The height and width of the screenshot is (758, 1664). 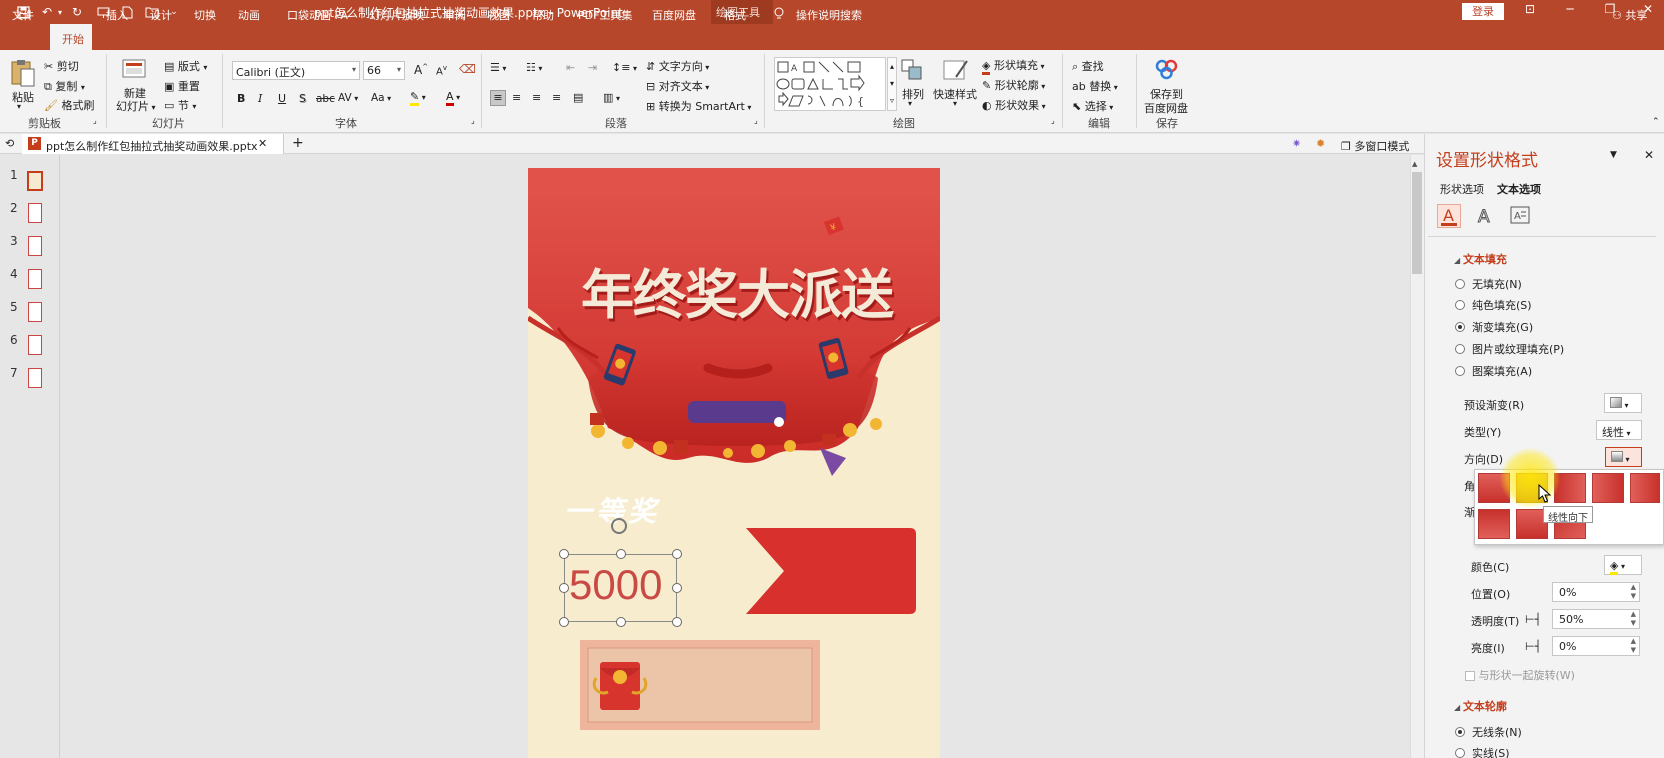 What do you see at coordinates (95, 120) in the screenshot?
I see `clipboard-launcher-icon: ⌟` at bounding box center [95, 120].